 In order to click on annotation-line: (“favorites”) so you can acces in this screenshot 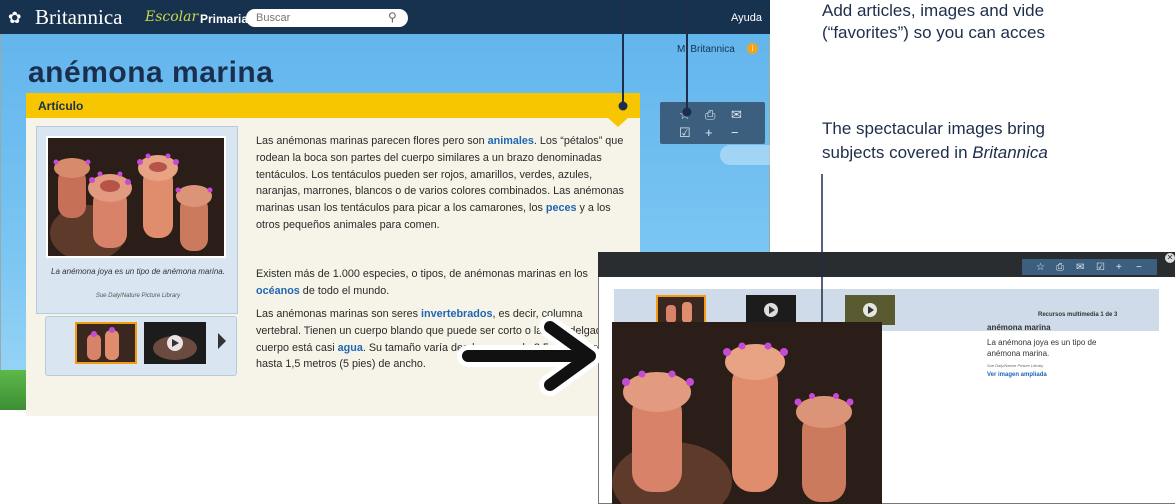, I will do `click(933, 32)`.